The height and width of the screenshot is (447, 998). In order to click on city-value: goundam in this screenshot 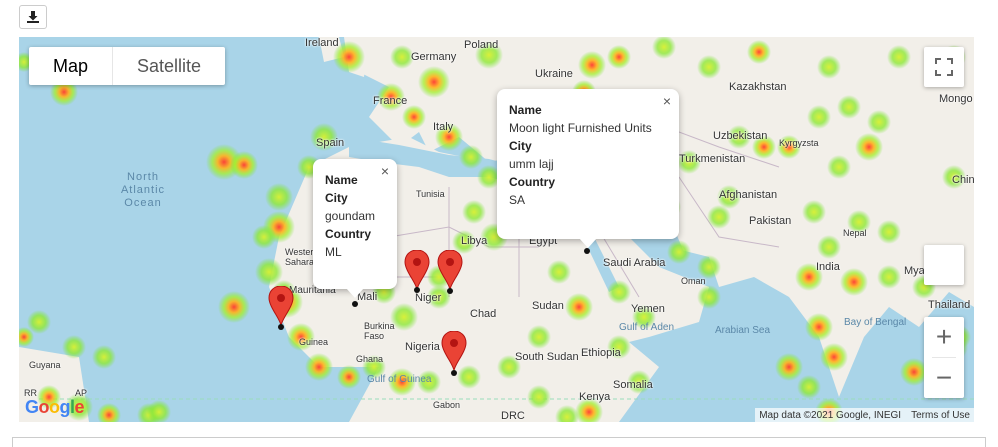, I will do `click(350, 216)`.